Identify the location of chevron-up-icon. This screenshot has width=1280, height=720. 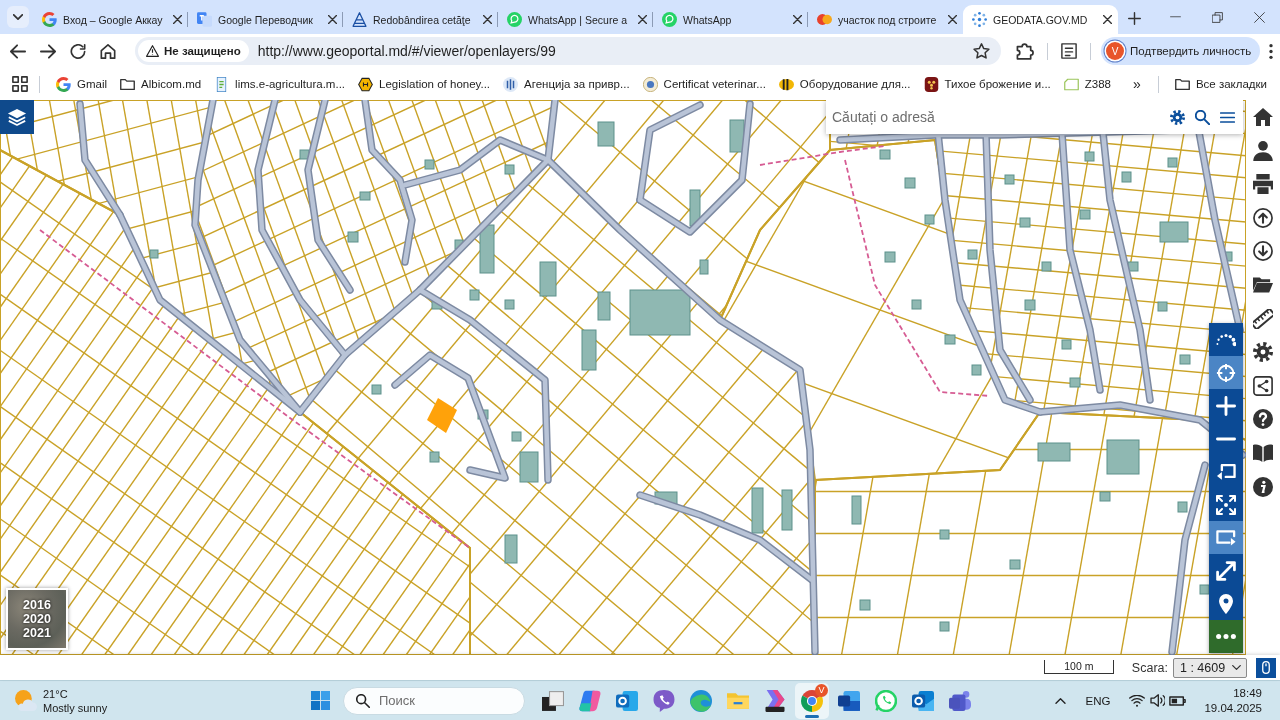
(1060, 700).